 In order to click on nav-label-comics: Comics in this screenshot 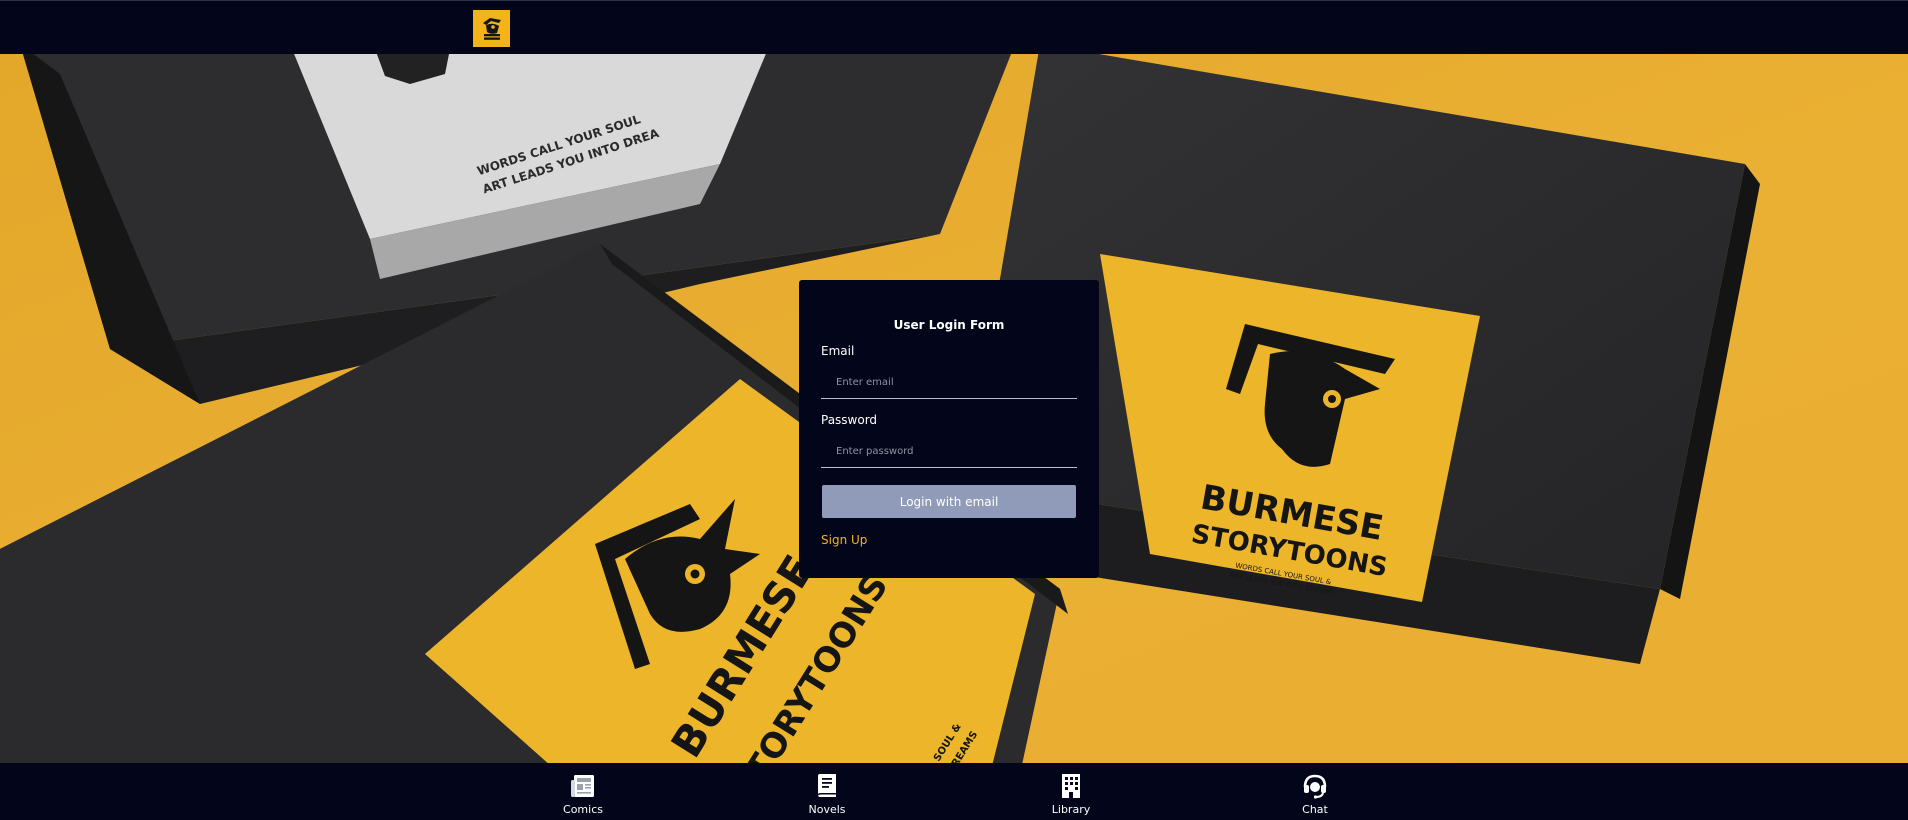, I will do `click(583, 809)`.